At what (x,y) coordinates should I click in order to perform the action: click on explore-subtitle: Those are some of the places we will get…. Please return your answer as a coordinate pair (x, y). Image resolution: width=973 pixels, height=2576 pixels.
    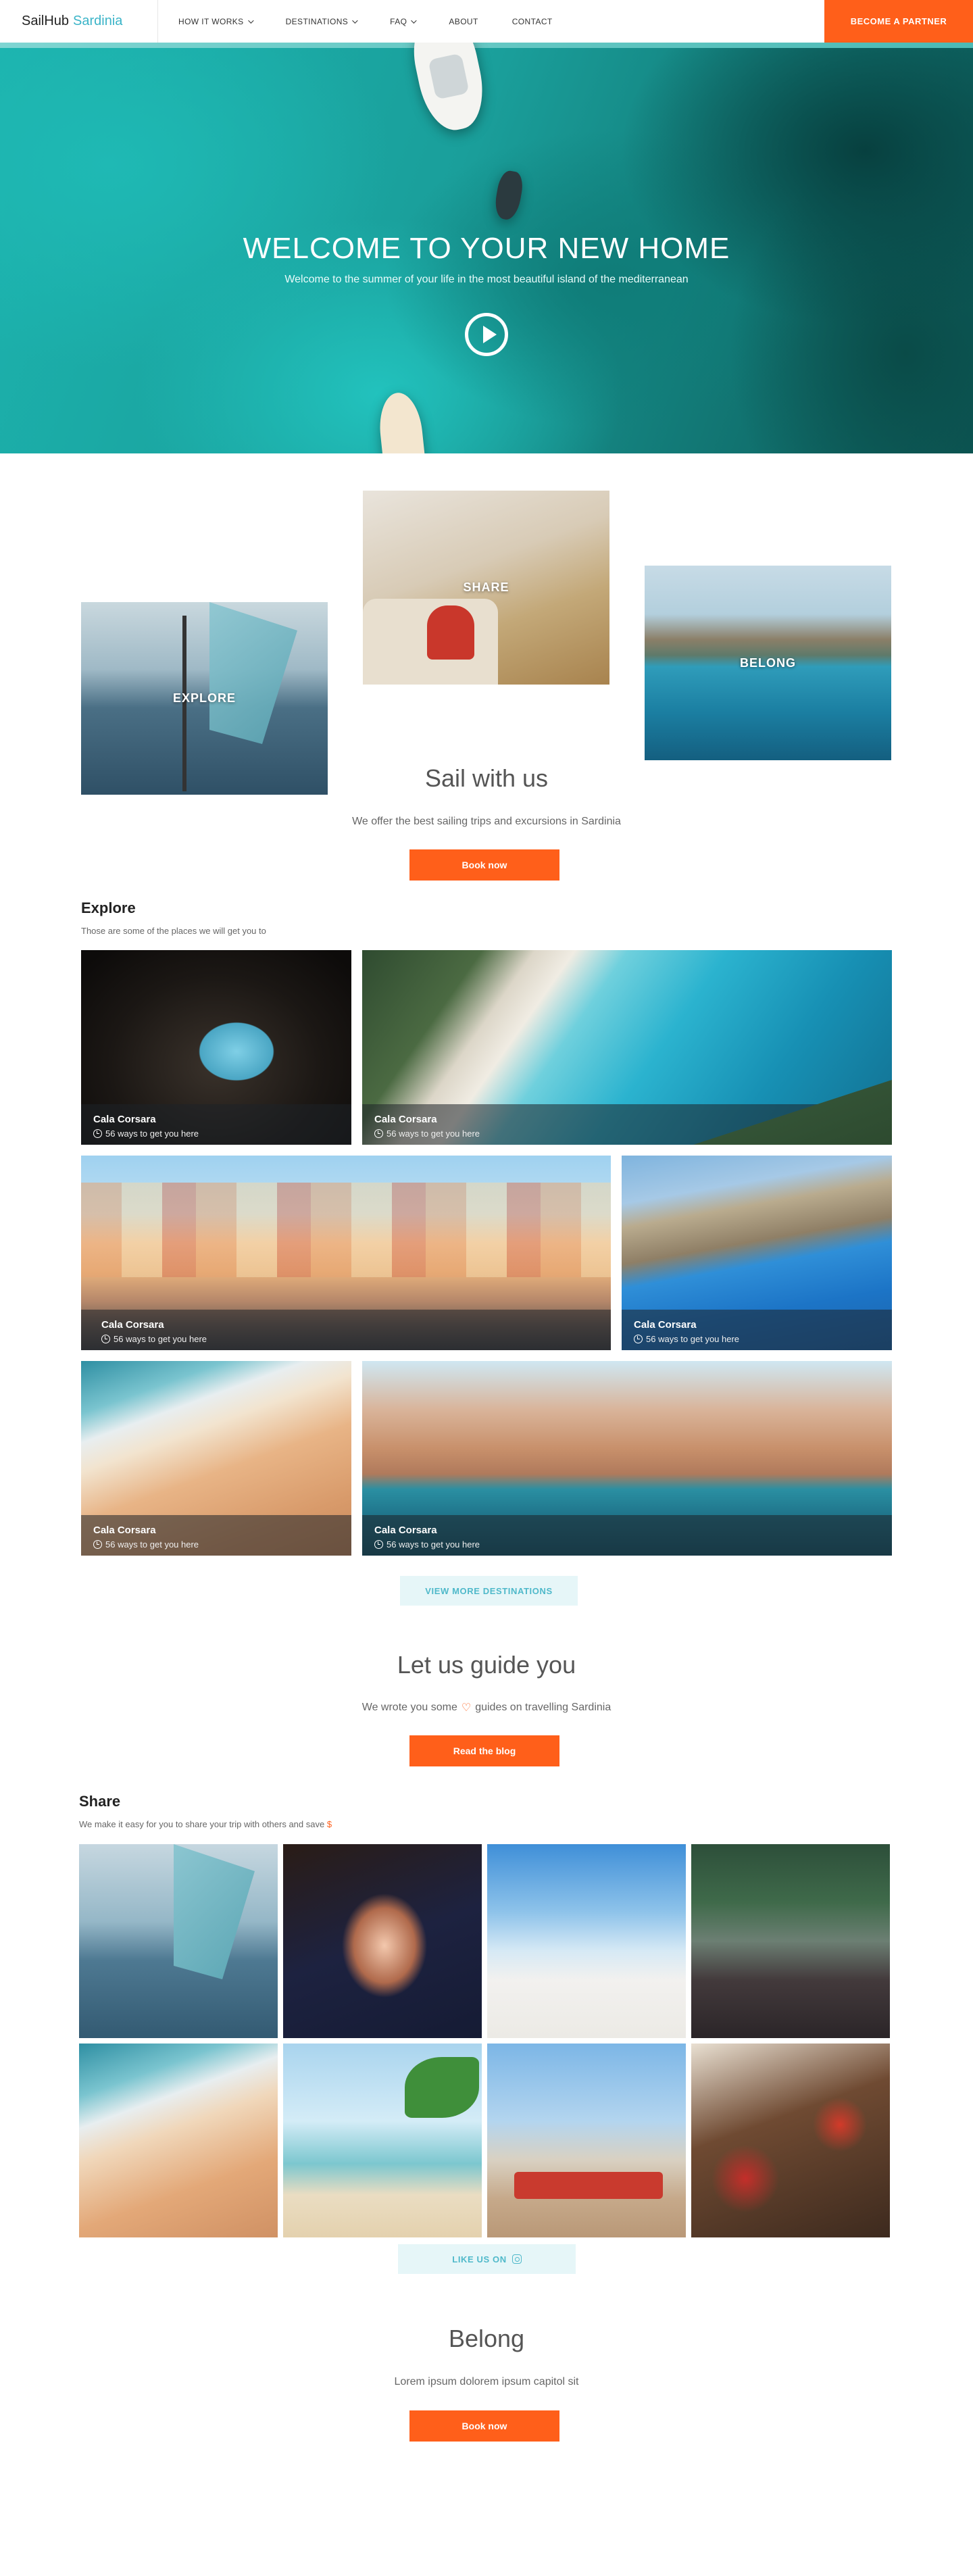
    Looking at the image, I should click on (173, 931).